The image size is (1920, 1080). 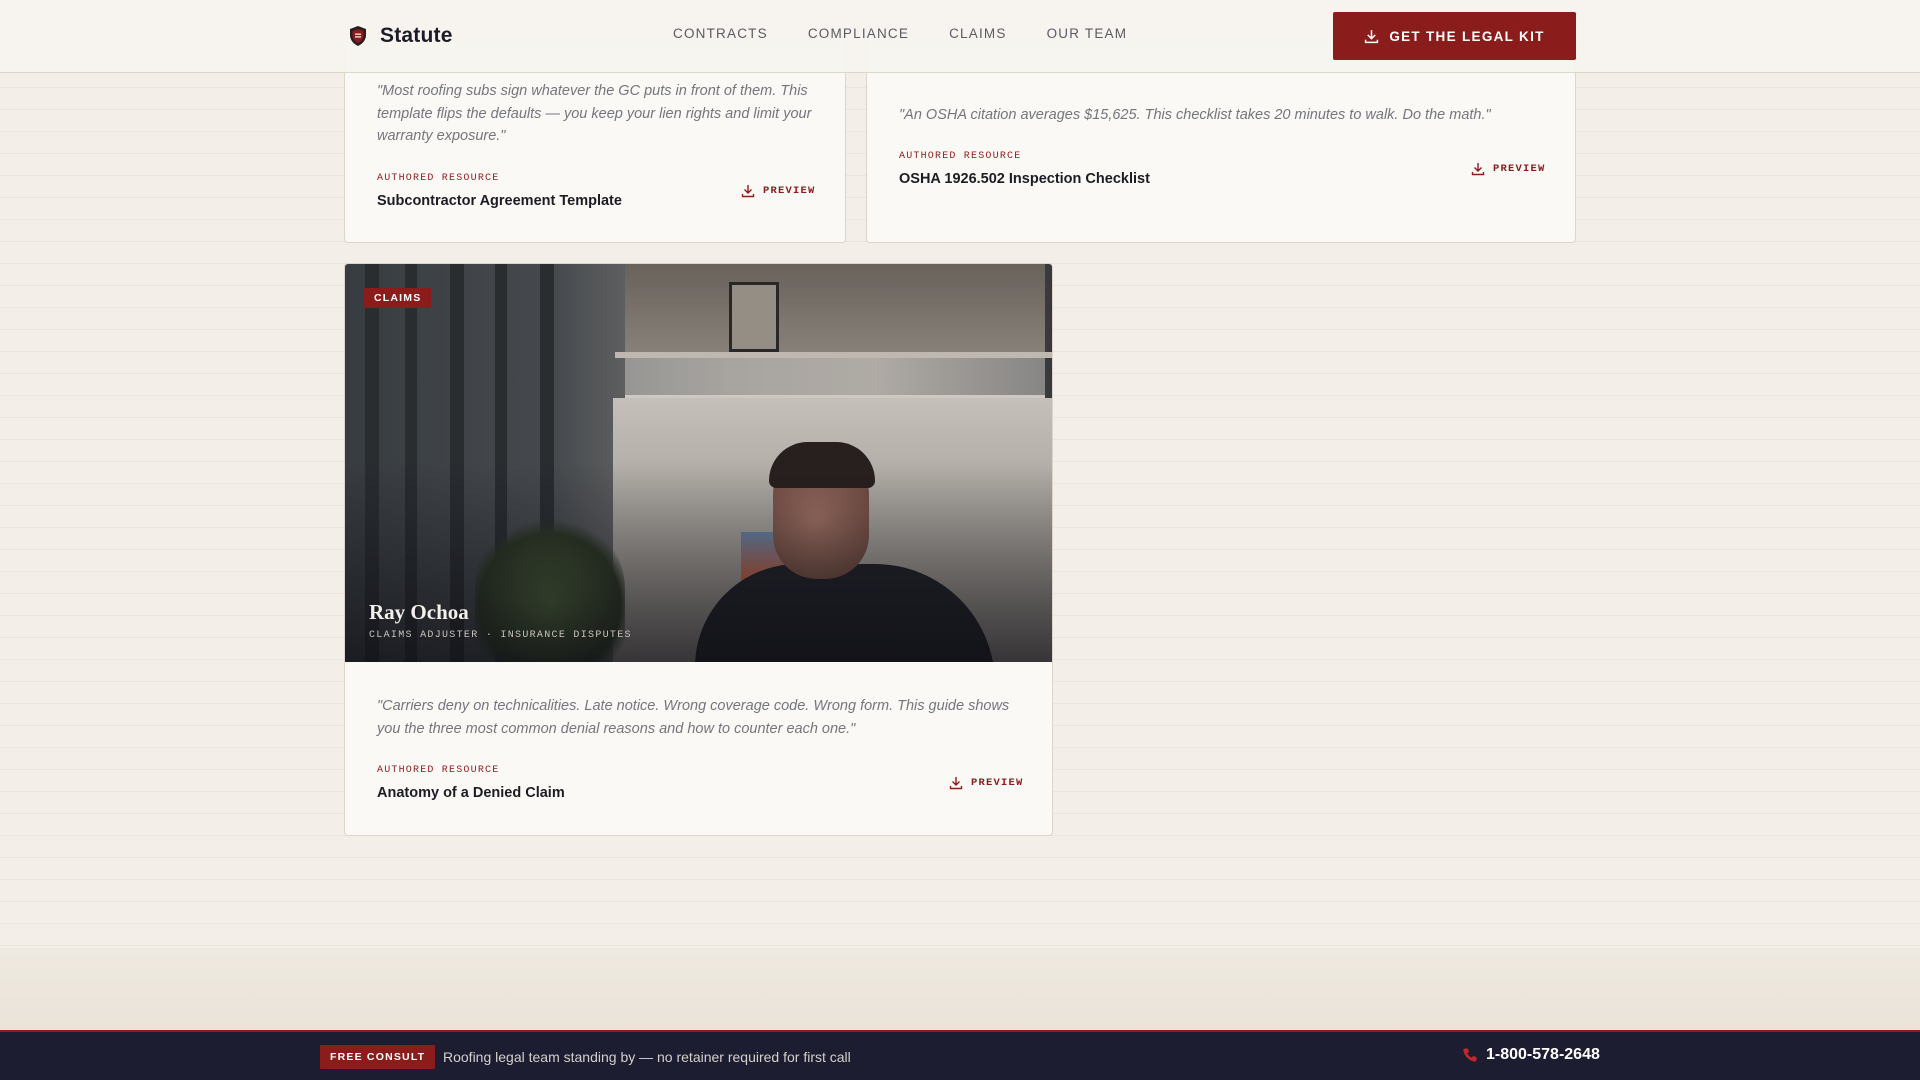 What do you see at coordinates (499, 201) in the screenshot?
I see `card-title: Subcontractor Agreement Template` at bounding box center [499, 201].